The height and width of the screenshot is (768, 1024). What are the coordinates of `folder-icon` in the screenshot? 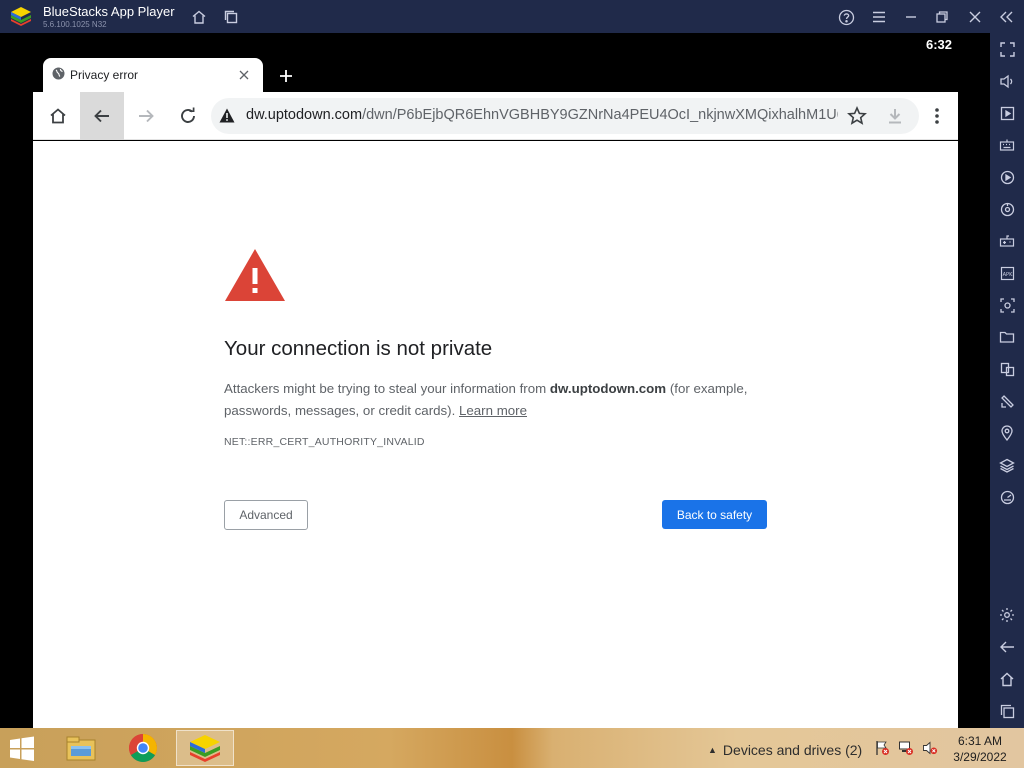 It's located at (1007, 337).